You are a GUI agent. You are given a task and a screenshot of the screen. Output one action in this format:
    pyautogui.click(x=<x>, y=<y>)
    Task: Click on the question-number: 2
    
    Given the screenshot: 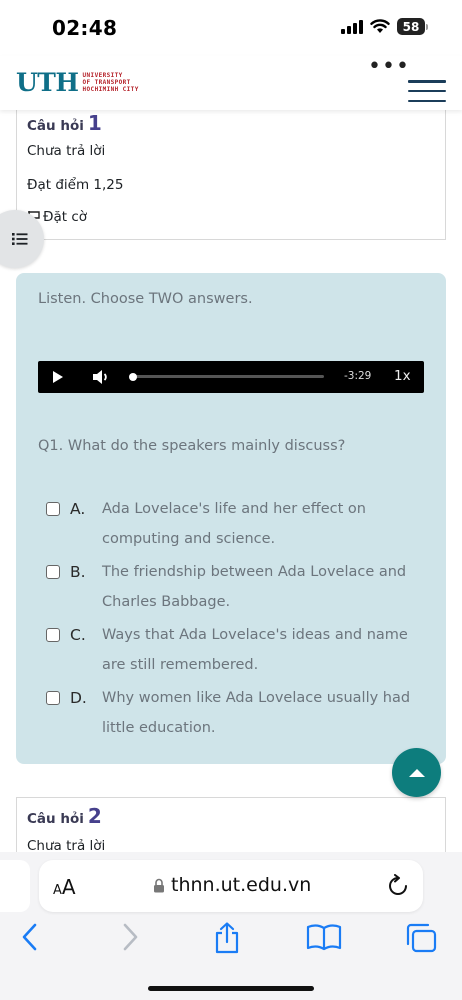 What is the action you would take?
    pyautogui.click(x=94, y=816)
    